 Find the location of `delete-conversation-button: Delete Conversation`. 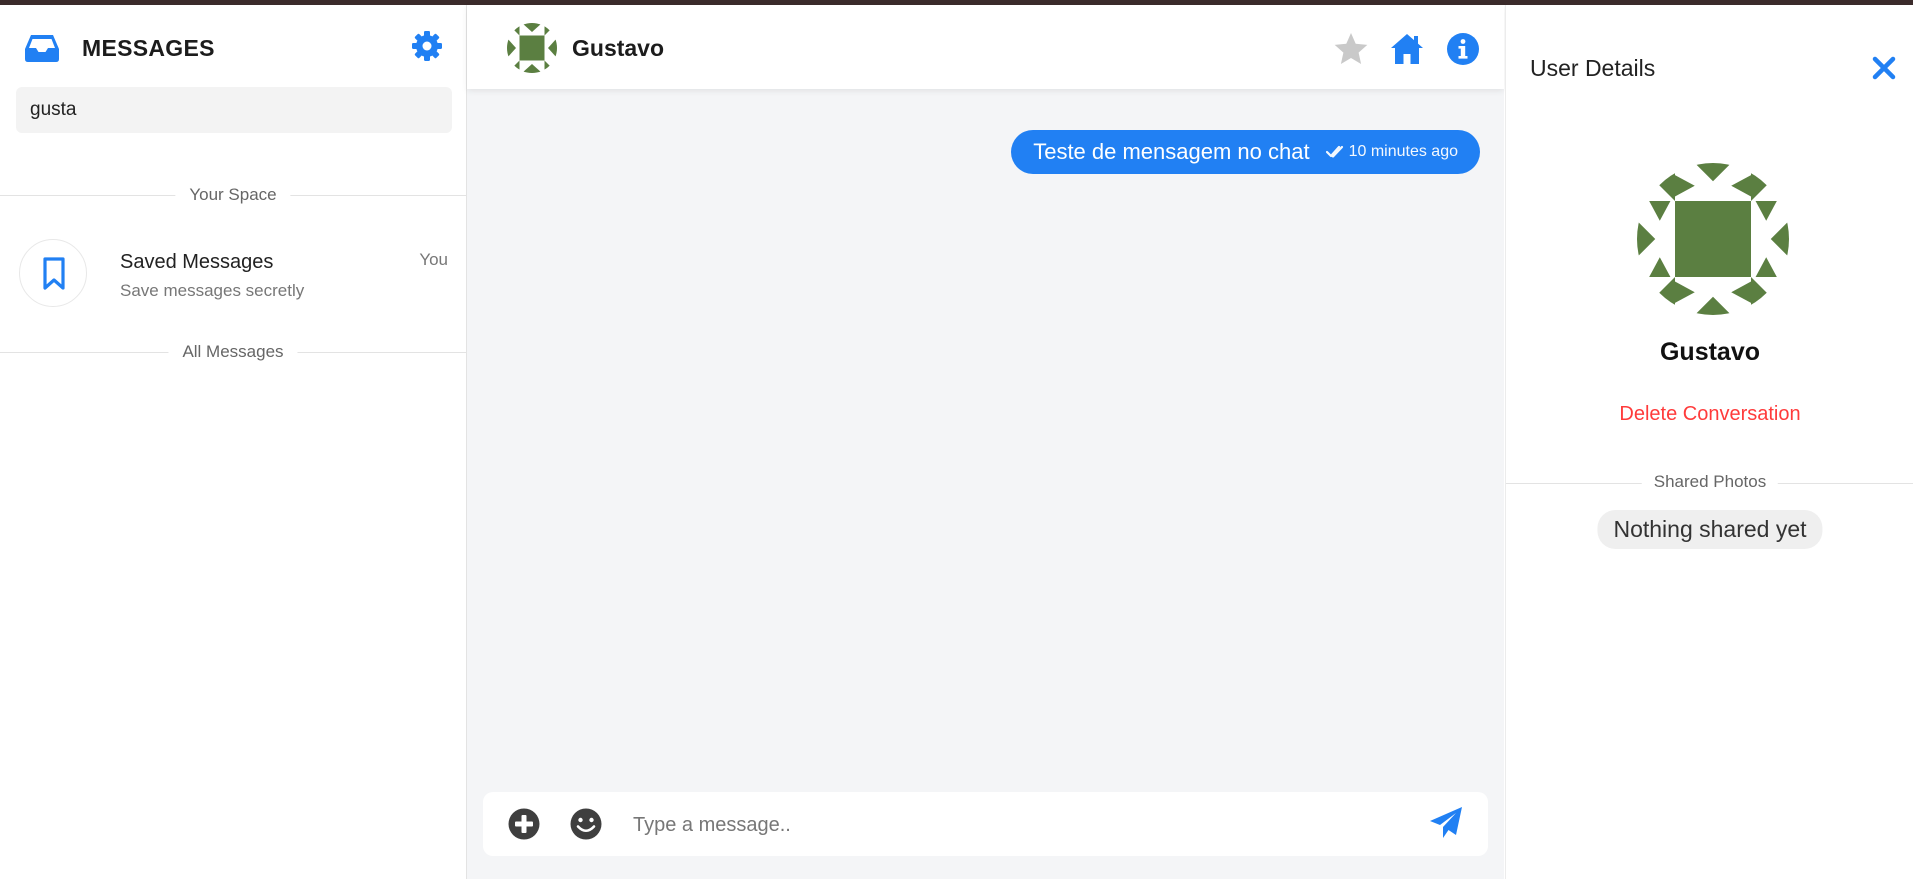

delete-conversation-button: Delete Conversation is located at coordinates (1709, 414).